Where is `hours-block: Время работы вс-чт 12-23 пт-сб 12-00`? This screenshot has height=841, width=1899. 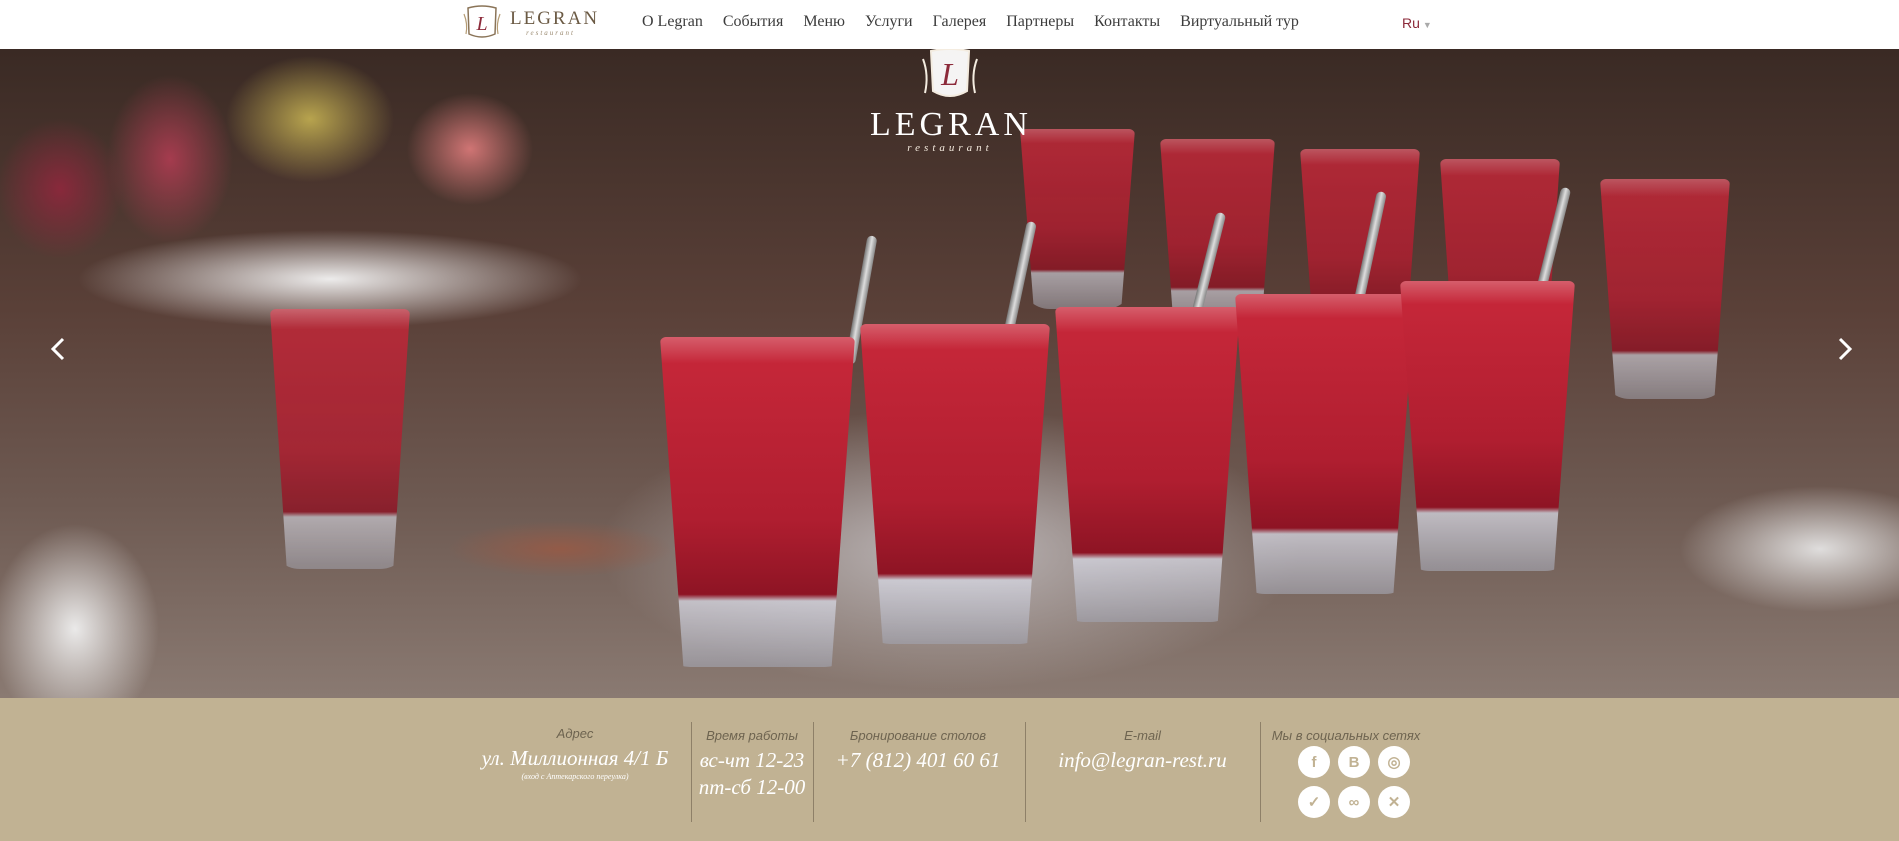 hours-block: Время работы вс-чт 12-23 пт-сб 12-00 is located at coordinates (752, 764).